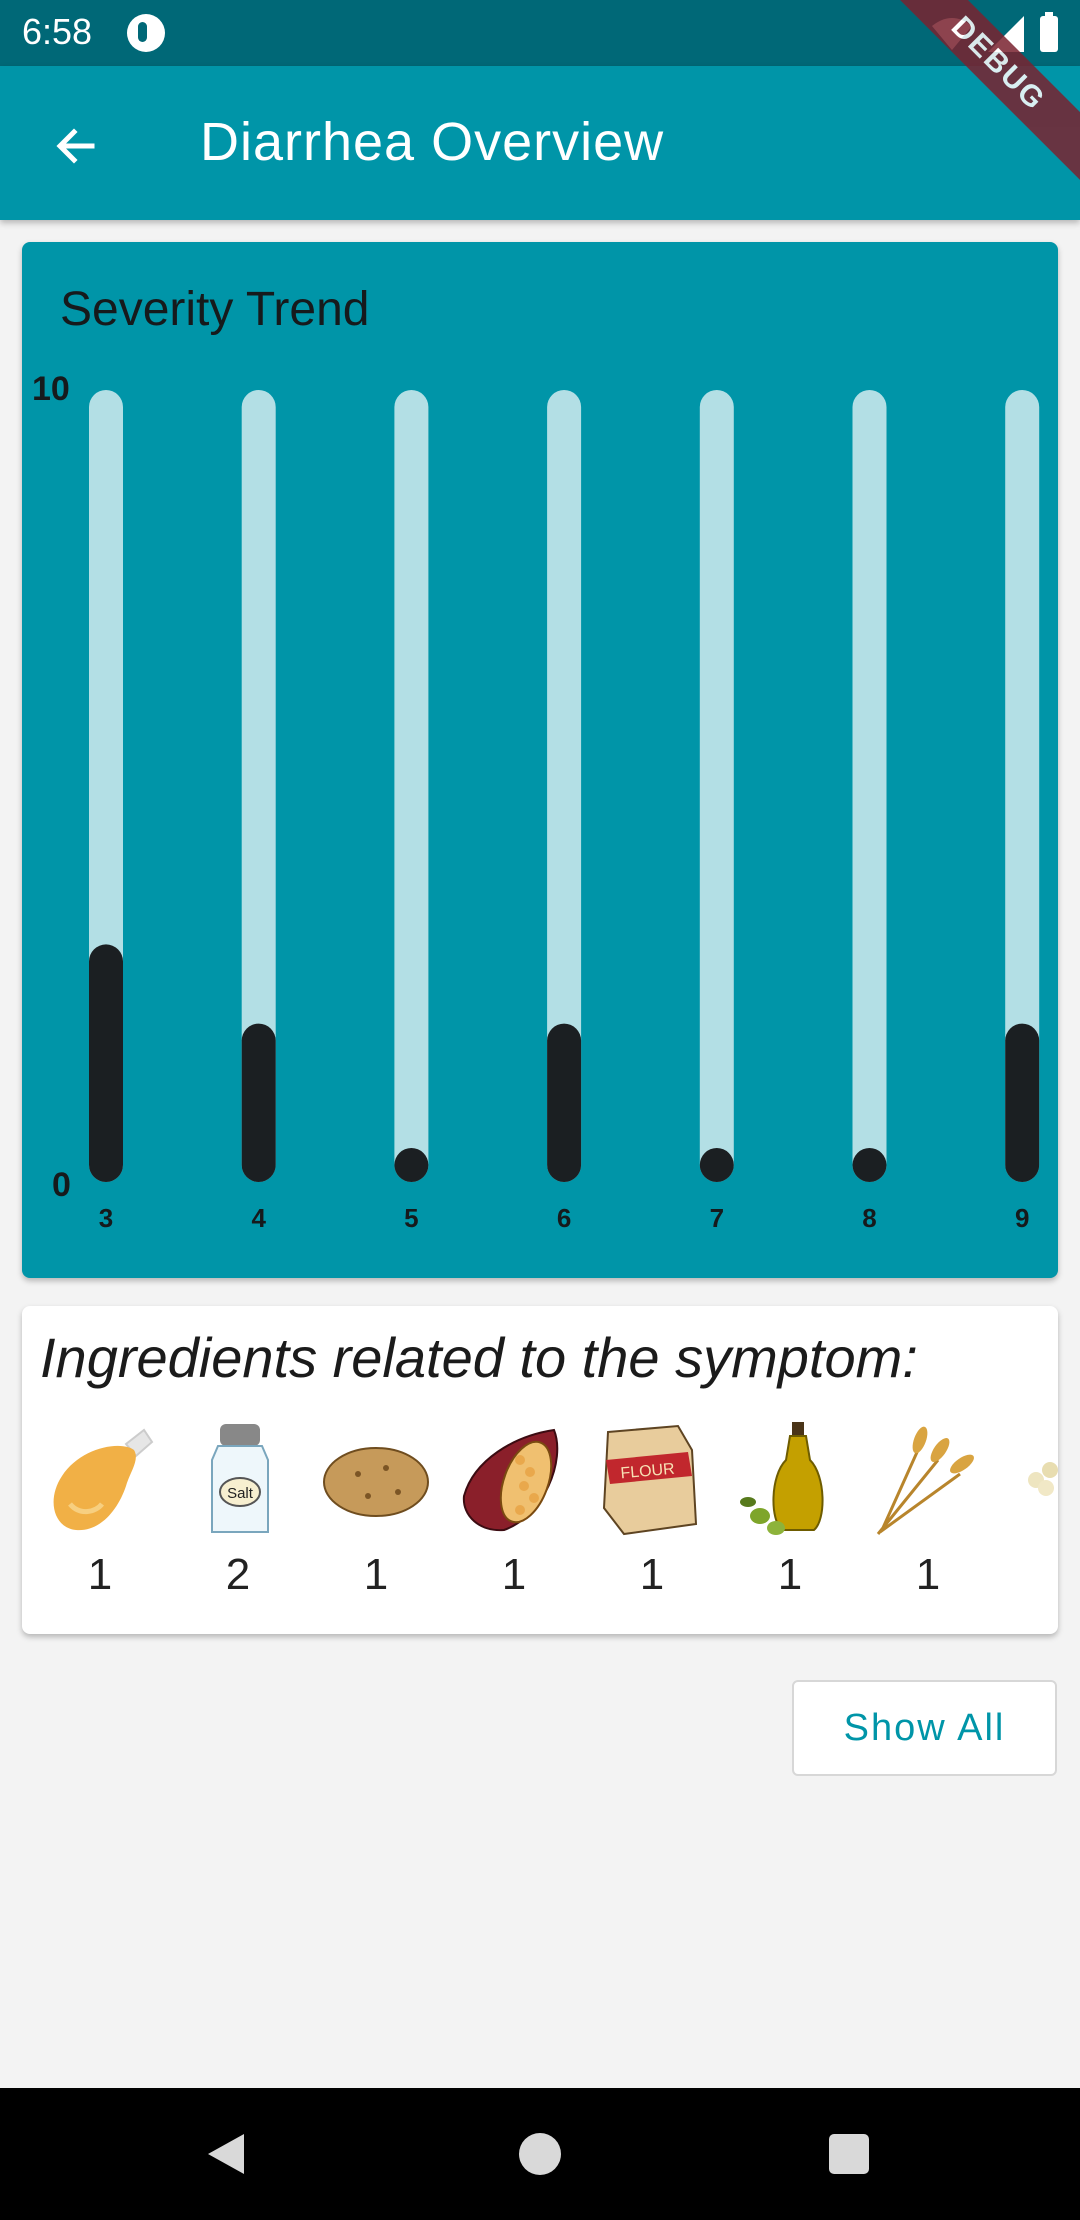 Image resolution: width=1080 pixels, height=2220 pixels. What do you see at coordinates (376, 1482) in the screenshot?
I see `potato-icon` at bounding box center [376, 1482].